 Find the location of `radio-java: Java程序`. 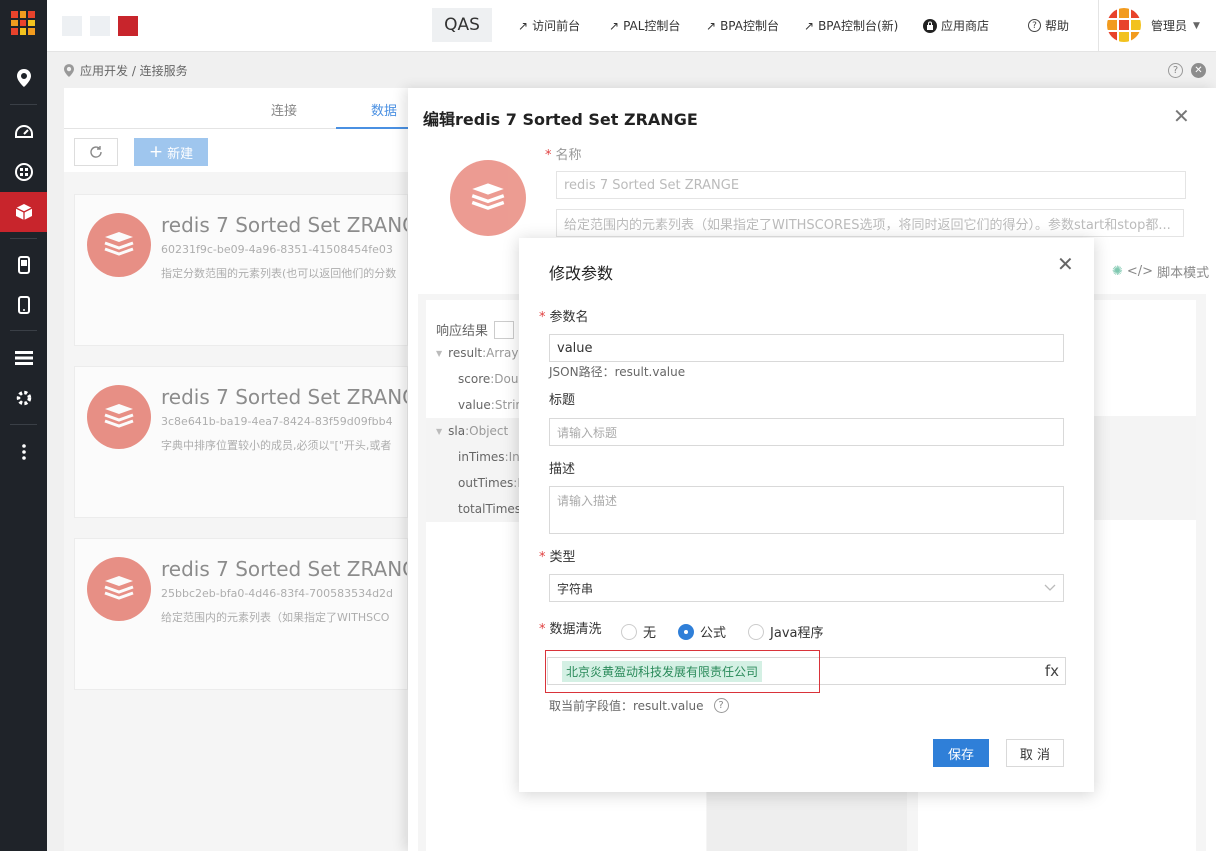

radio-java: Java程序 is located at coordinates (786, 631).